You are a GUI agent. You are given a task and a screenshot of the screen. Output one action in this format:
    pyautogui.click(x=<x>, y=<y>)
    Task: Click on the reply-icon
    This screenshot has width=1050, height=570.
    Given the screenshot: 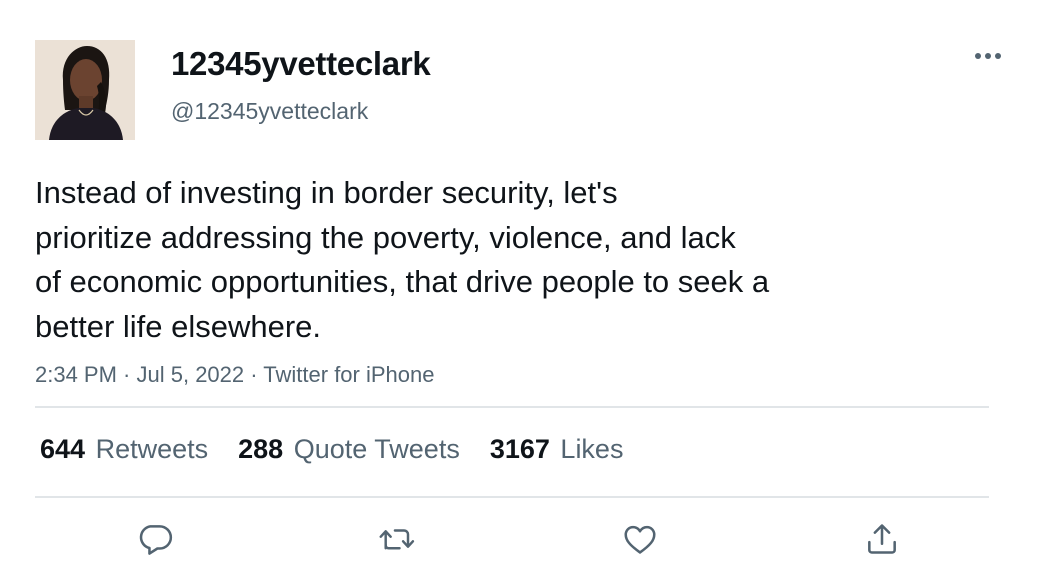 What is the action you would take?
    pyautogui.click(x=156, y=540)
    